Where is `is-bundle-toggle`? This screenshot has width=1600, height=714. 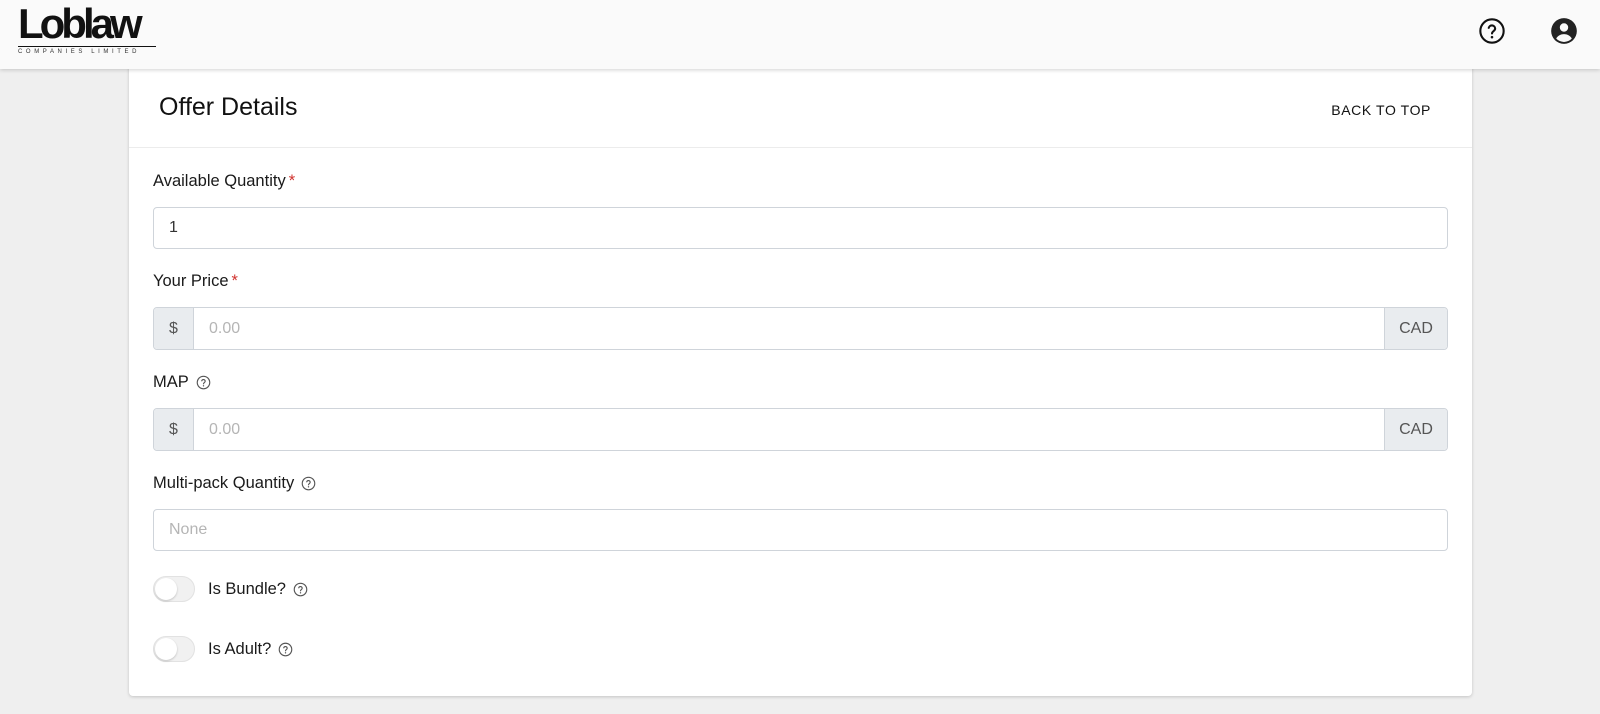
is-bundle-toggle is located at coordinates (174, 589).